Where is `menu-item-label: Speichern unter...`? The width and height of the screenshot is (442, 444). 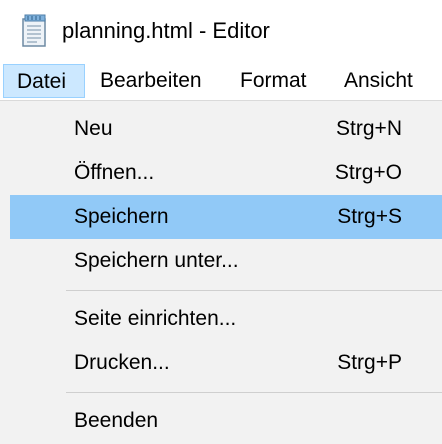
menu-item-label: Speichern unter... is located at coordinates (156, 260).